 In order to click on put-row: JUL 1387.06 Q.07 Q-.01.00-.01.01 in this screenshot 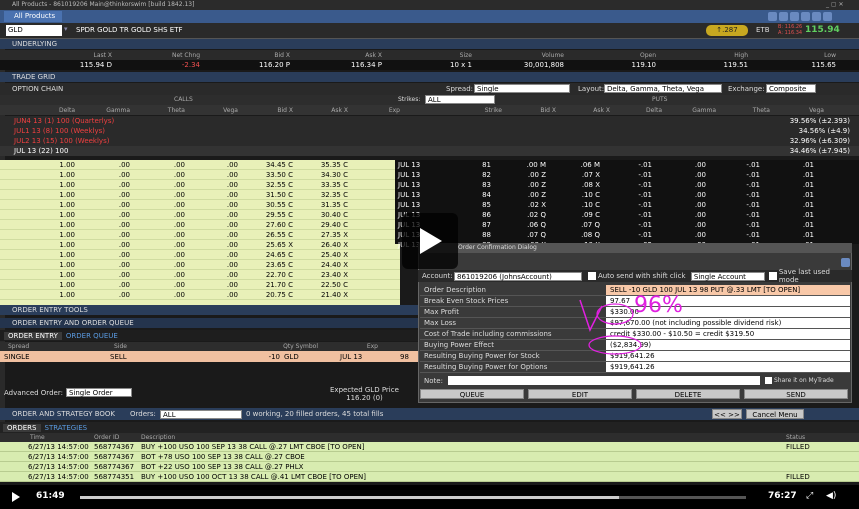, I will do `click(627, 225)`.